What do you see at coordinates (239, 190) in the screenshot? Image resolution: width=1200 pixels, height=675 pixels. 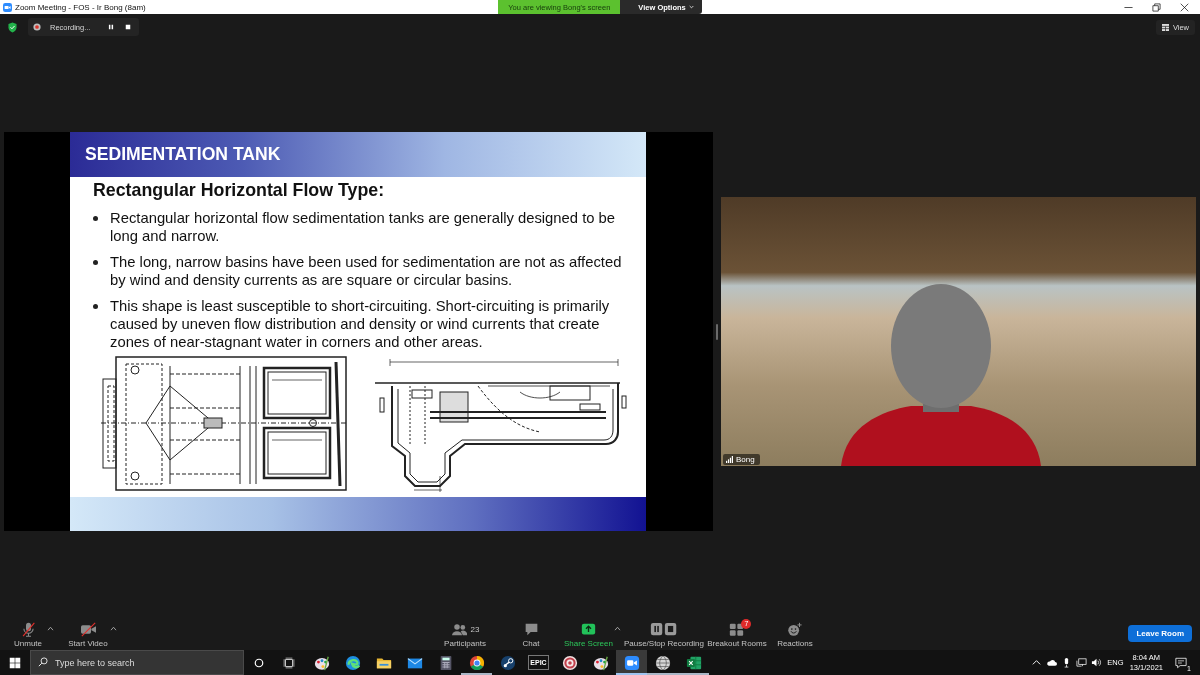 I see `slide-heading: Rectangular Horizontal Flow Type:` at bounding box center [239, 190].